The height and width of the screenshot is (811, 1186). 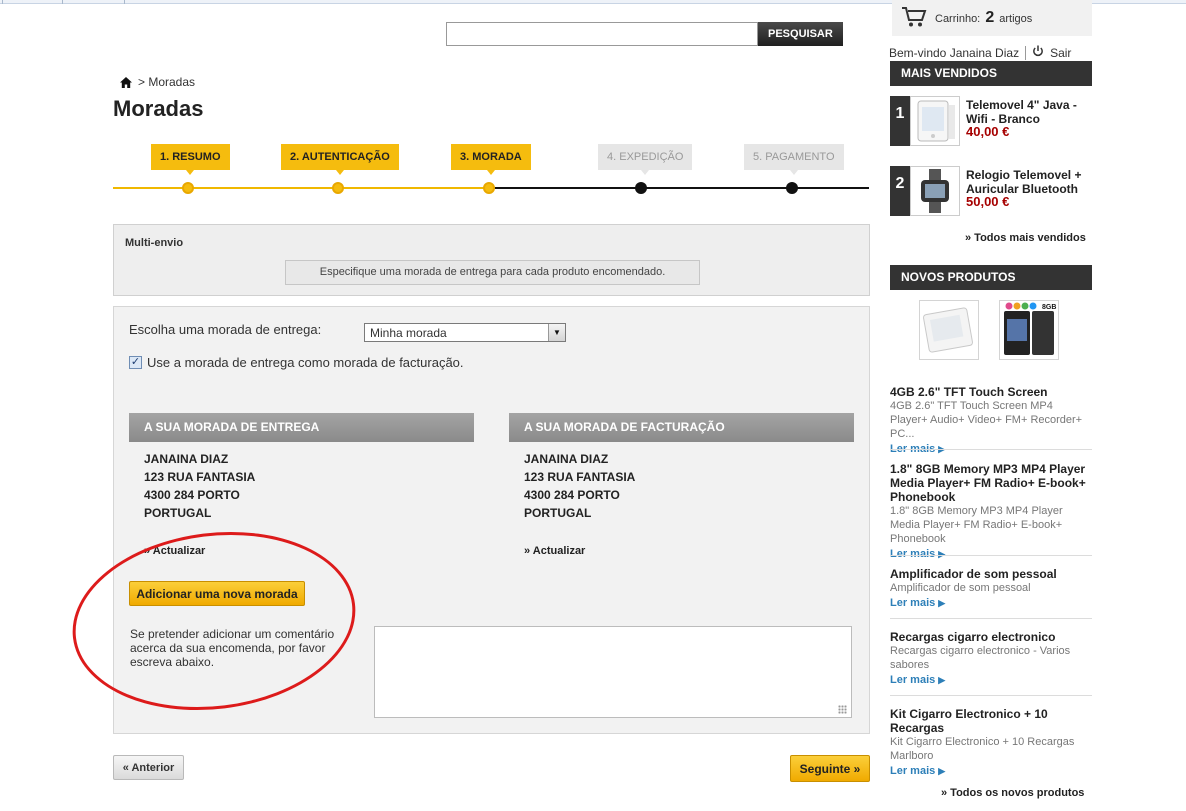 What do you see at coordinates (800, 34) in the screenshot?
I see `search-button: PESQUISAR` at bounding box center [800, 34].